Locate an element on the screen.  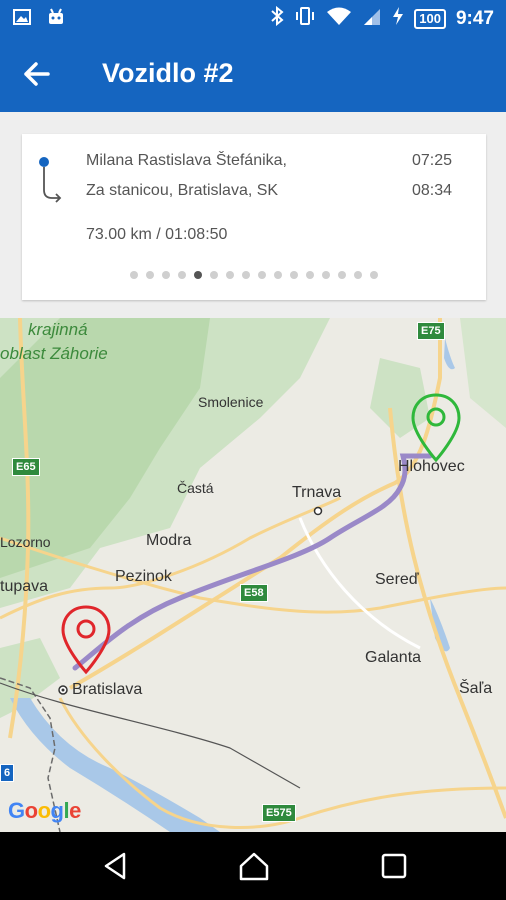
nav-recents-button is located at coordinates (394, 866).